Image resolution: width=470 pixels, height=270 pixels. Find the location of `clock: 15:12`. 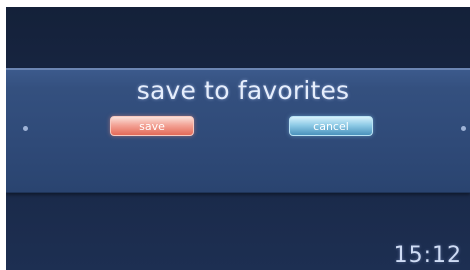

clock: 15:12 is located at coordinates (427, 255).